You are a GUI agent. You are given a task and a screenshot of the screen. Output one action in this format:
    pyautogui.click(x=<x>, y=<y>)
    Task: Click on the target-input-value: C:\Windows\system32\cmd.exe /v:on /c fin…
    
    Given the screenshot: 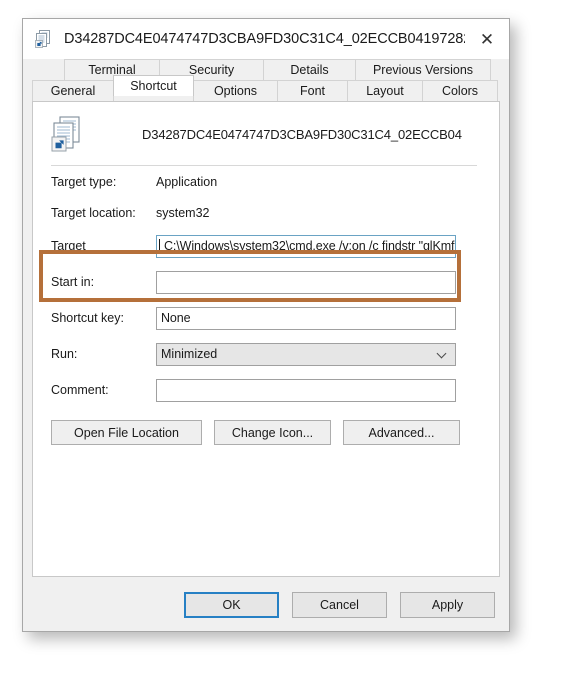 What is the action you would take?
    pyautogui.click(x=309, y=246)
    